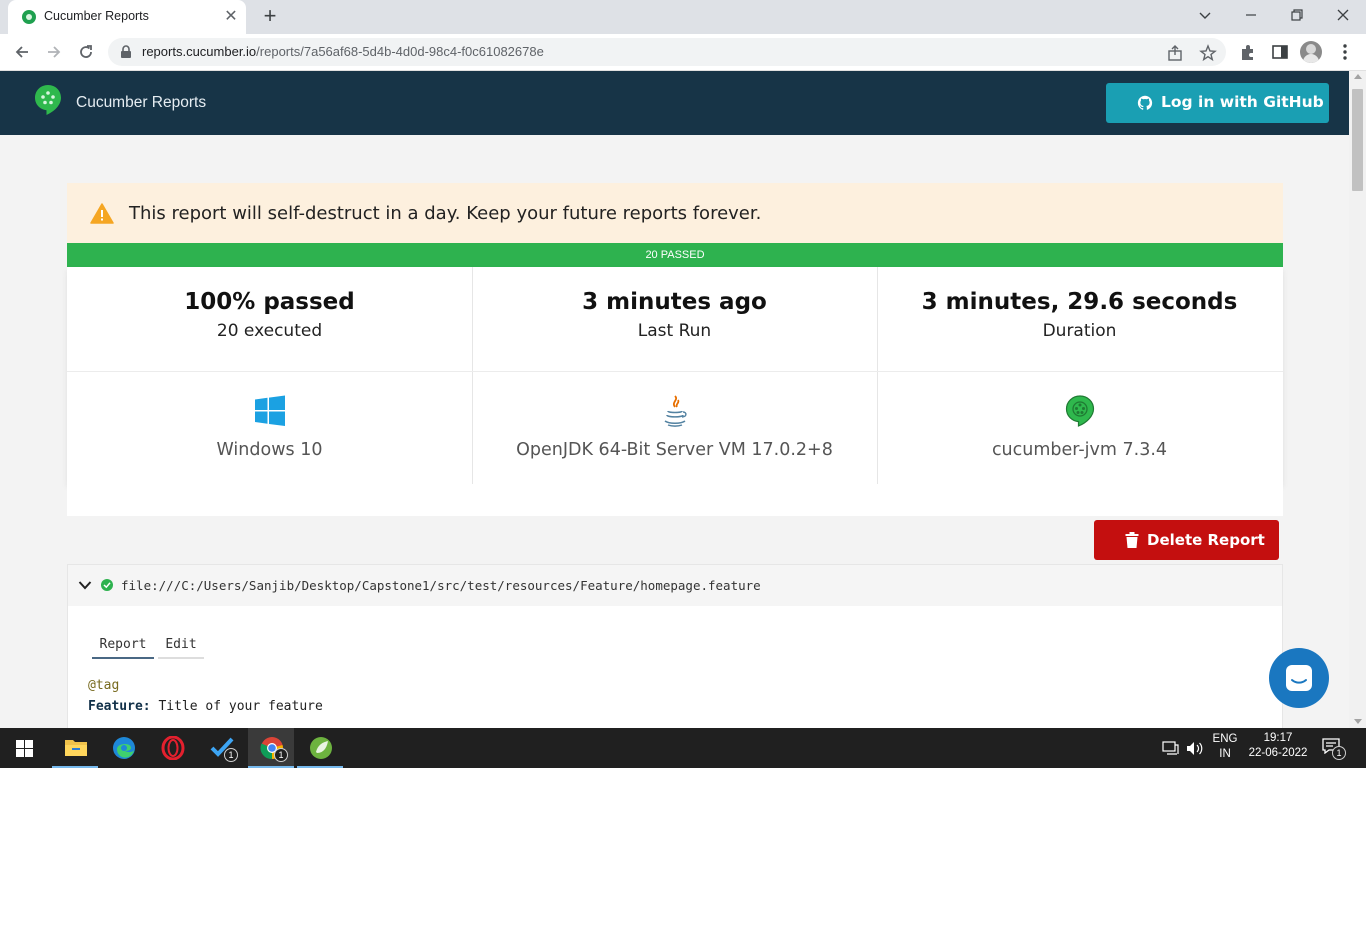  Describe the element at coordinates (1358, 76) in the screenshot. I see `scroll-up-arrow-icon` at that location.